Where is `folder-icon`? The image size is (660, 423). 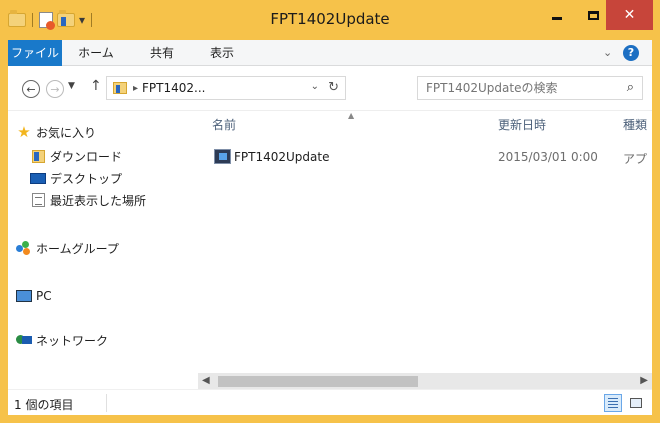 folder-icon is located at coordinates (120, 88).